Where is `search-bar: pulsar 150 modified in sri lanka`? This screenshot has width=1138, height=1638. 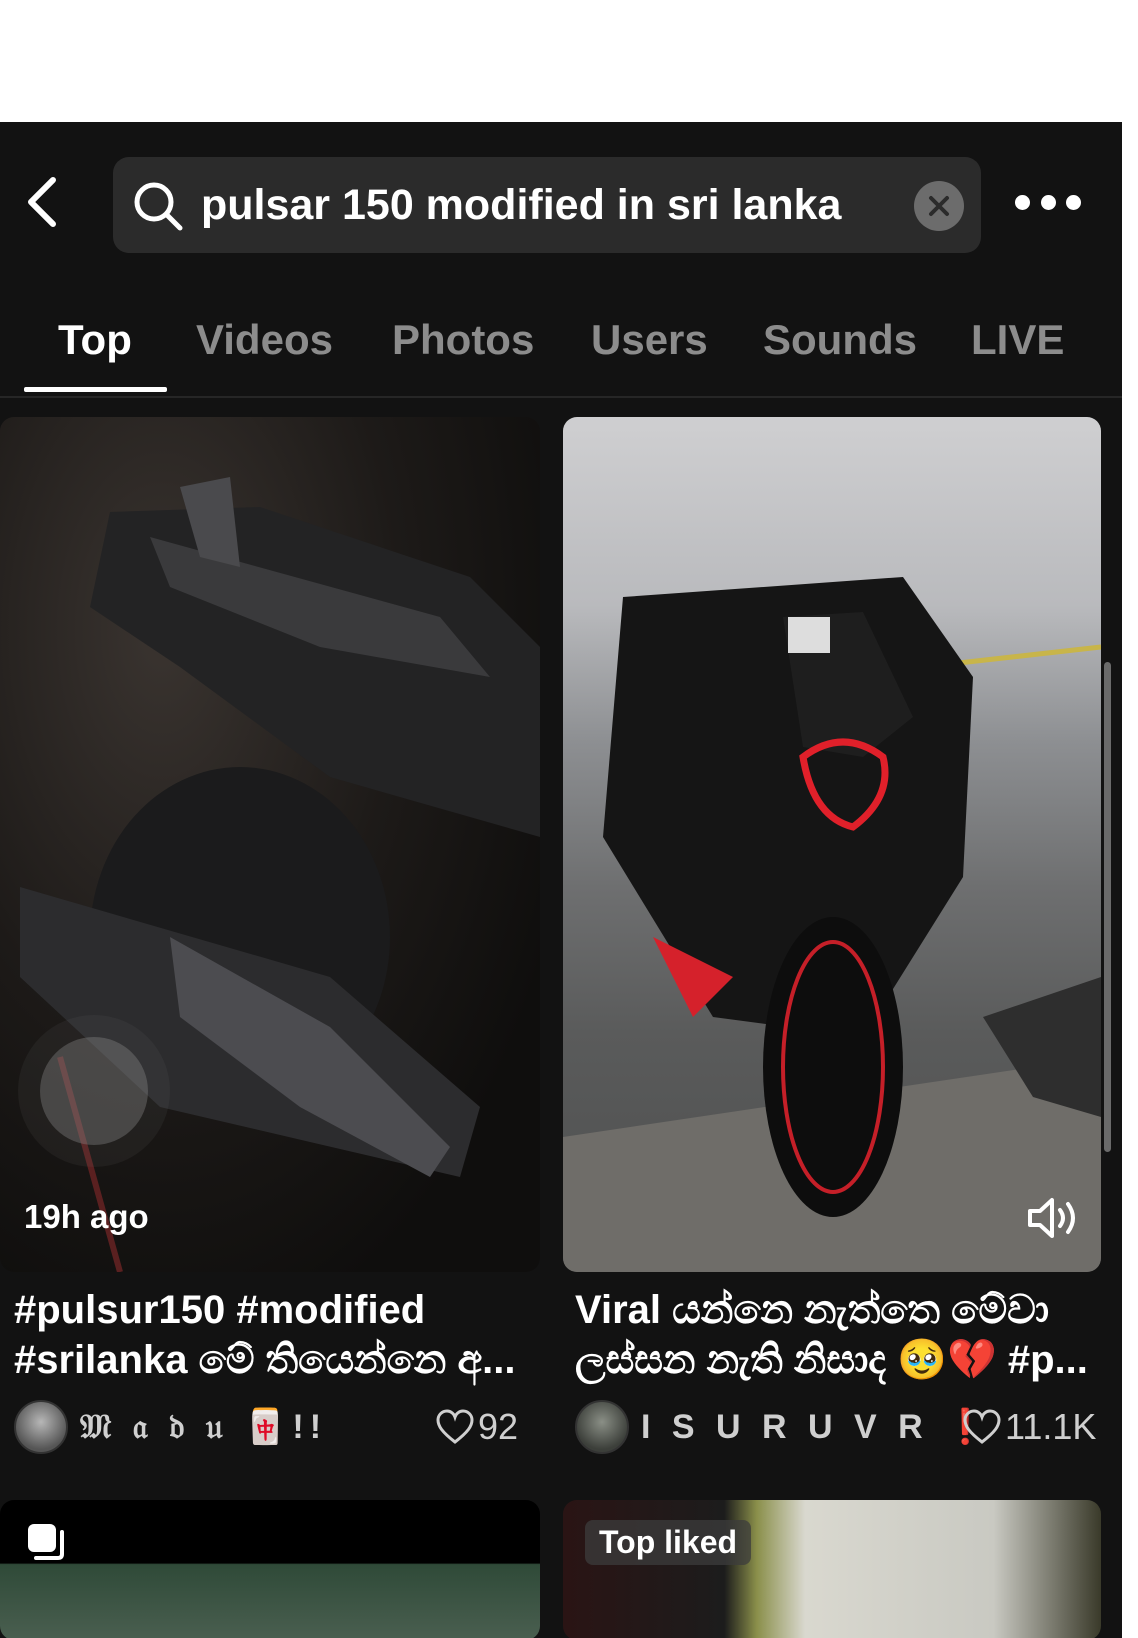 search-bar: pulsar 150 modified in sri lanka is located at coordinates (547, 205).